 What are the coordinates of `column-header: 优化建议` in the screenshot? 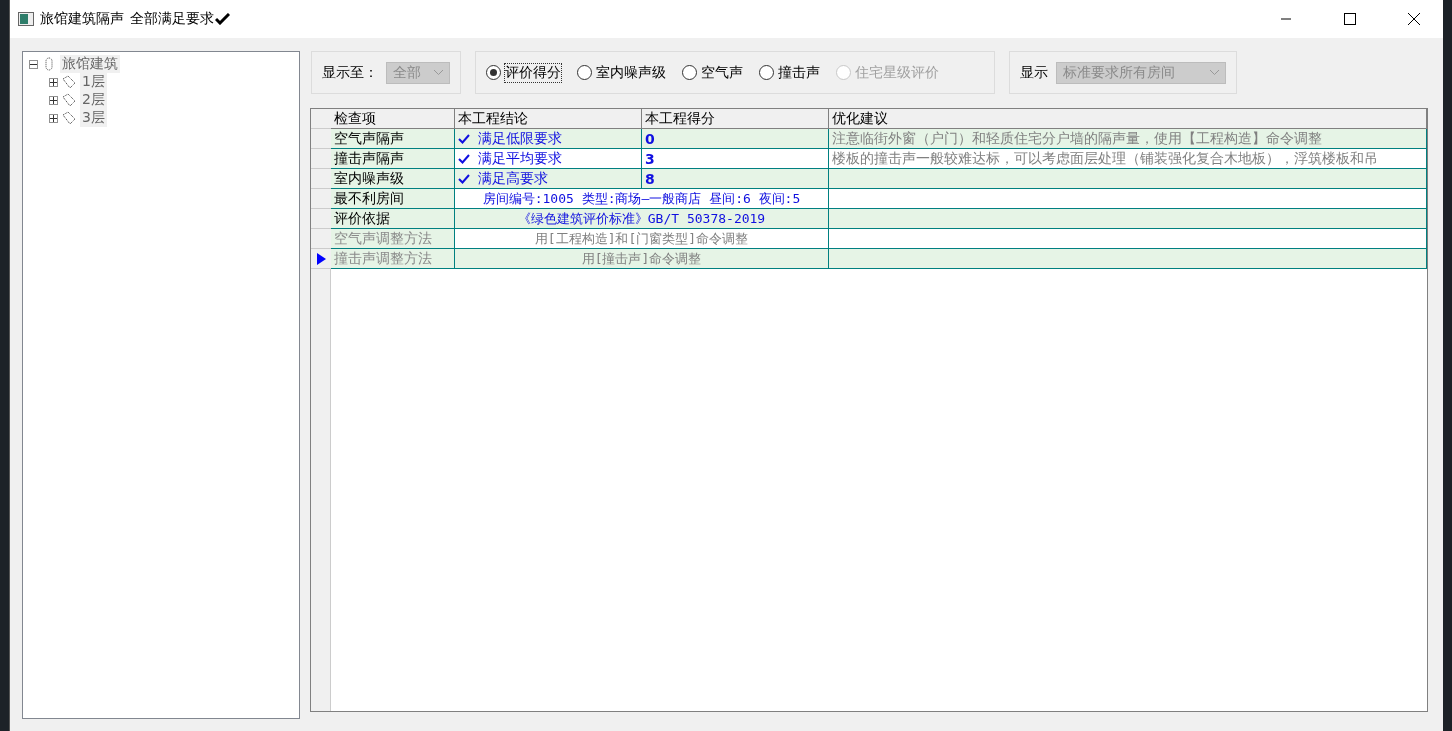 It's located at (1128, 119).